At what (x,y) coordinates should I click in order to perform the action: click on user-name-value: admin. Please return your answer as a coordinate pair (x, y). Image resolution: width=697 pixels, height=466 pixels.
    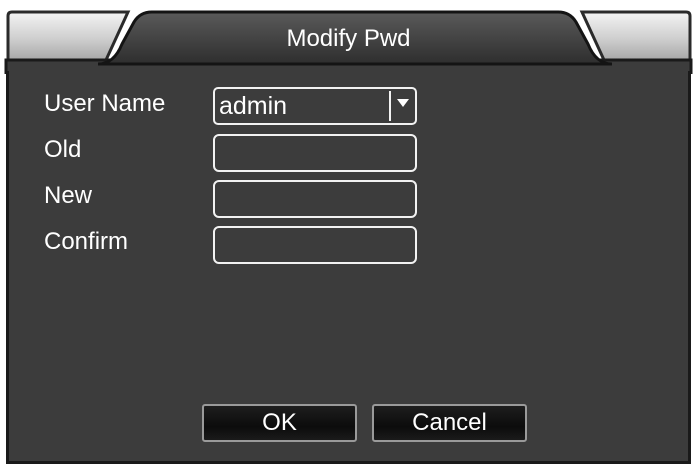
    Looking at the image, I should click on (253, 106).